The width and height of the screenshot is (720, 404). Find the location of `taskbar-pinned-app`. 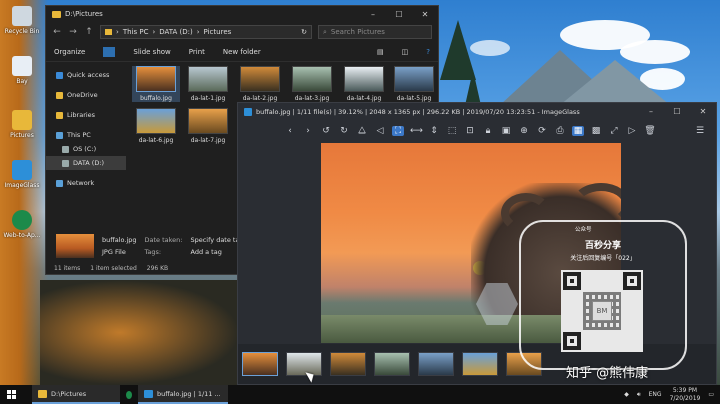

taskbar-pinned-app is located at coordinates (129, 394).